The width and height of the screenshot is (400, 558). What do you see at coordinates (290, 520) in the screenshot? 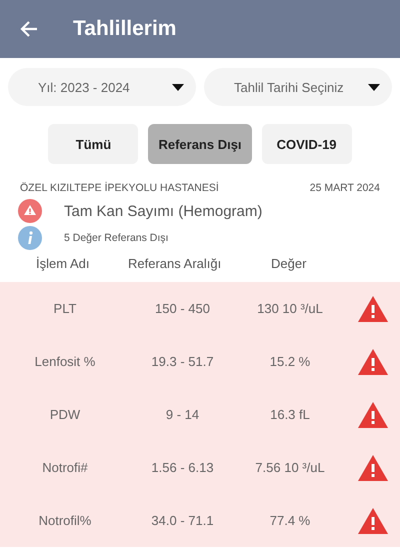
I see `table-cell-text: 77.4 %` at bounding box center [290, 520].